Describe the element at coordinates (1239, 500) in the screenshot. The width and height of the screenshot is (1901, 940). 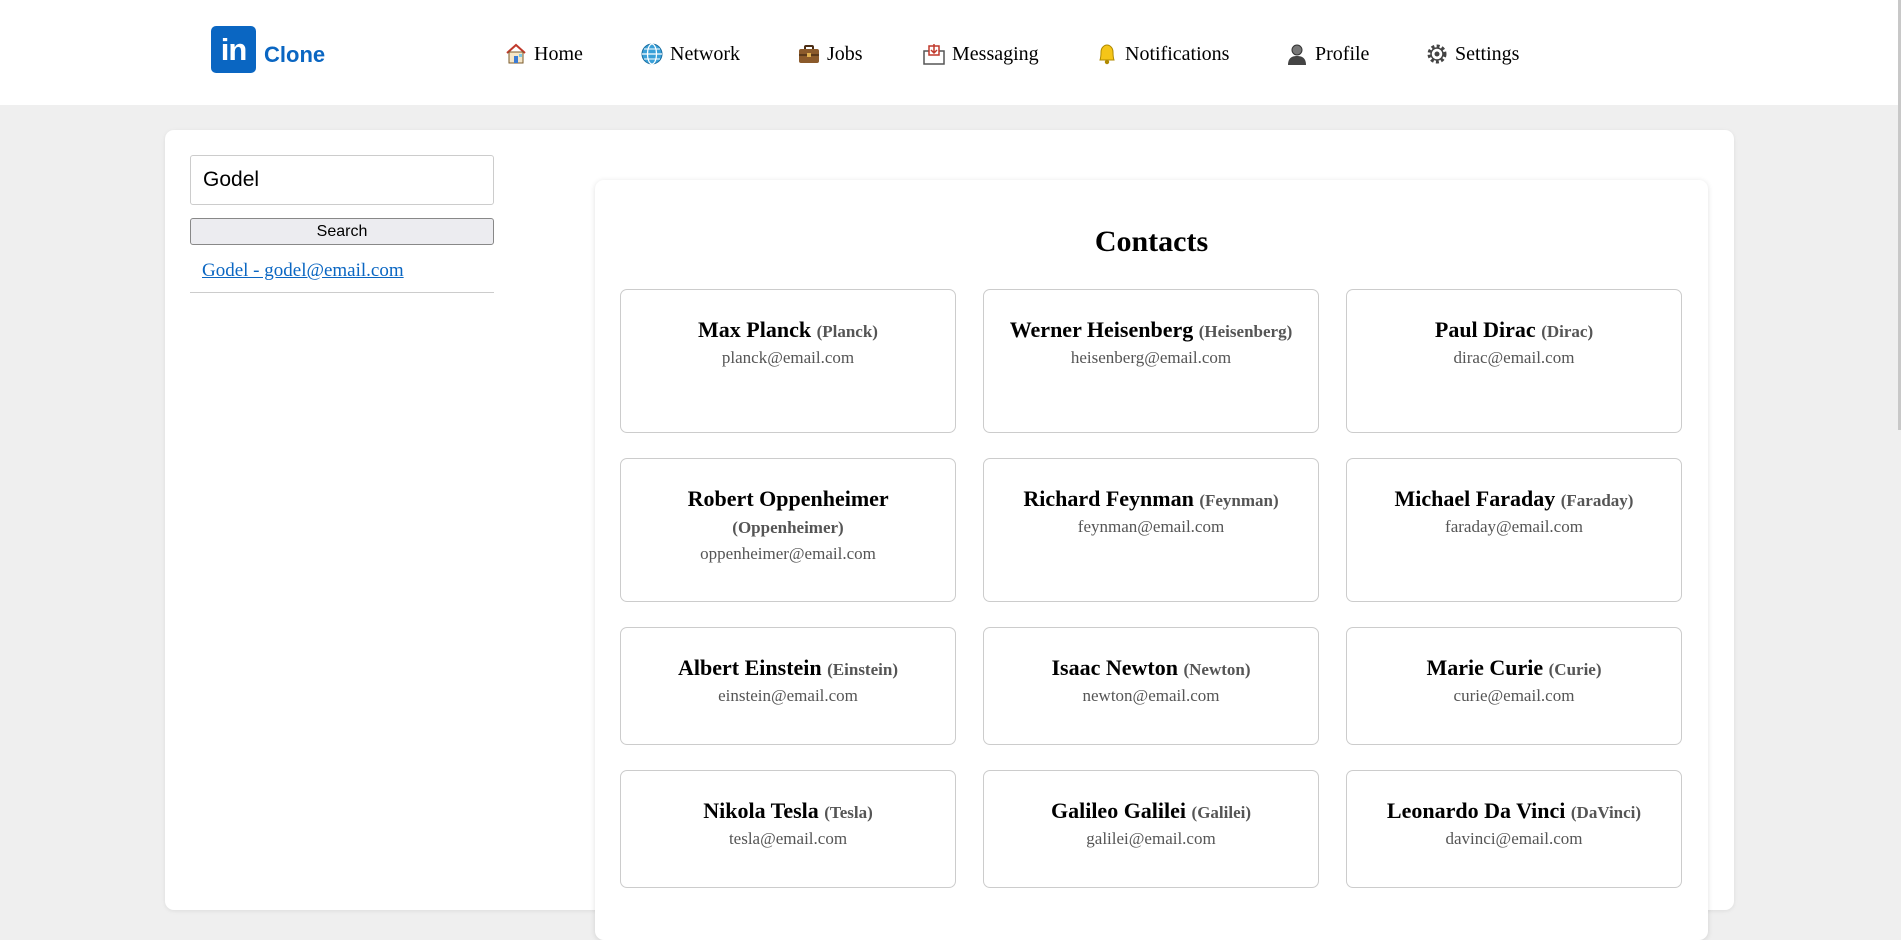
I see `contact-nickname: (Feynman)` at that location.